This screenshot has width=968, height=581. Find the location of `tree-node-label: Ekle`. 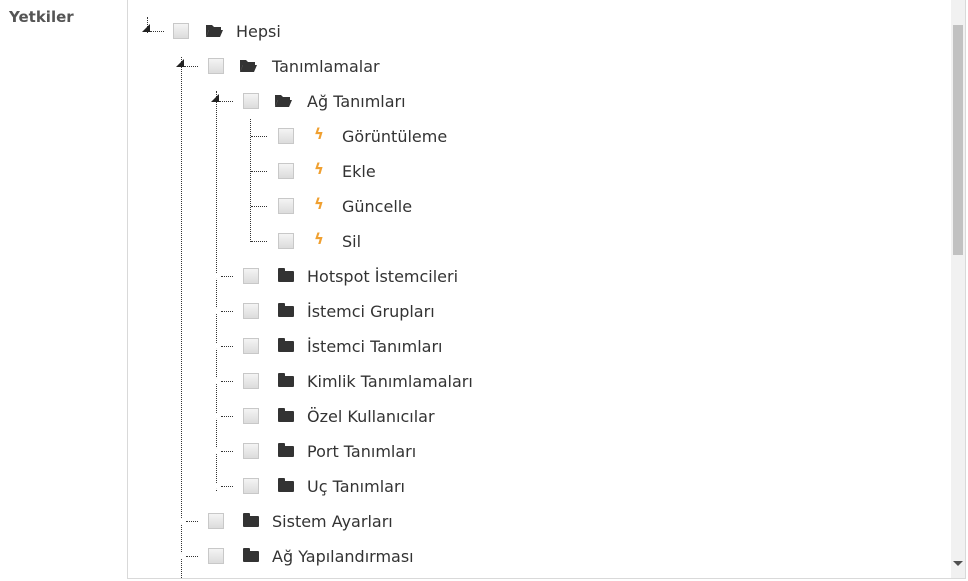

tree-node-label: Ekle is located at coordinates (359, 172).